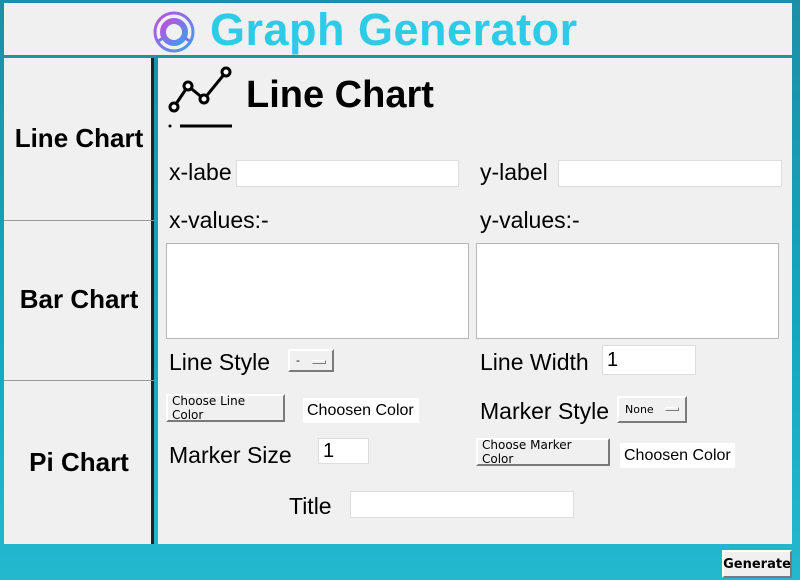 The image size is (800, 580). Describe the element at coordinates (79, 299) in the screenshot. I see `sidebar-item-bar-chart: Bar Chart` at that location.